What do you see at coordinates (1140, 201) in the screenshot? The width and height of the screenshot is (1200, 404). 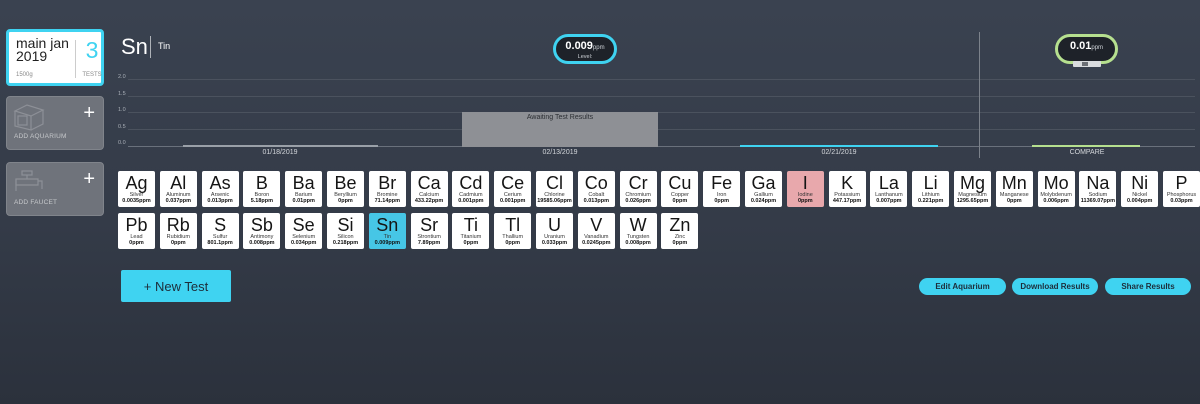 I see `element-value: 0.004ppm` at bounding box center [1140, 201].